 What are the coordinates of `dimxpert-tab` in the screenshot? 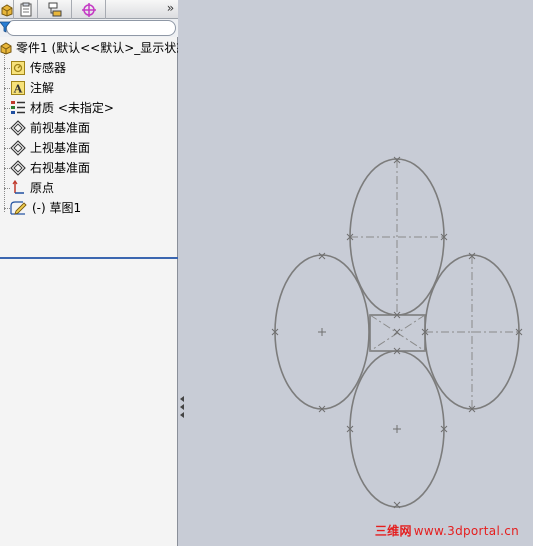 It's located at (89, 9).